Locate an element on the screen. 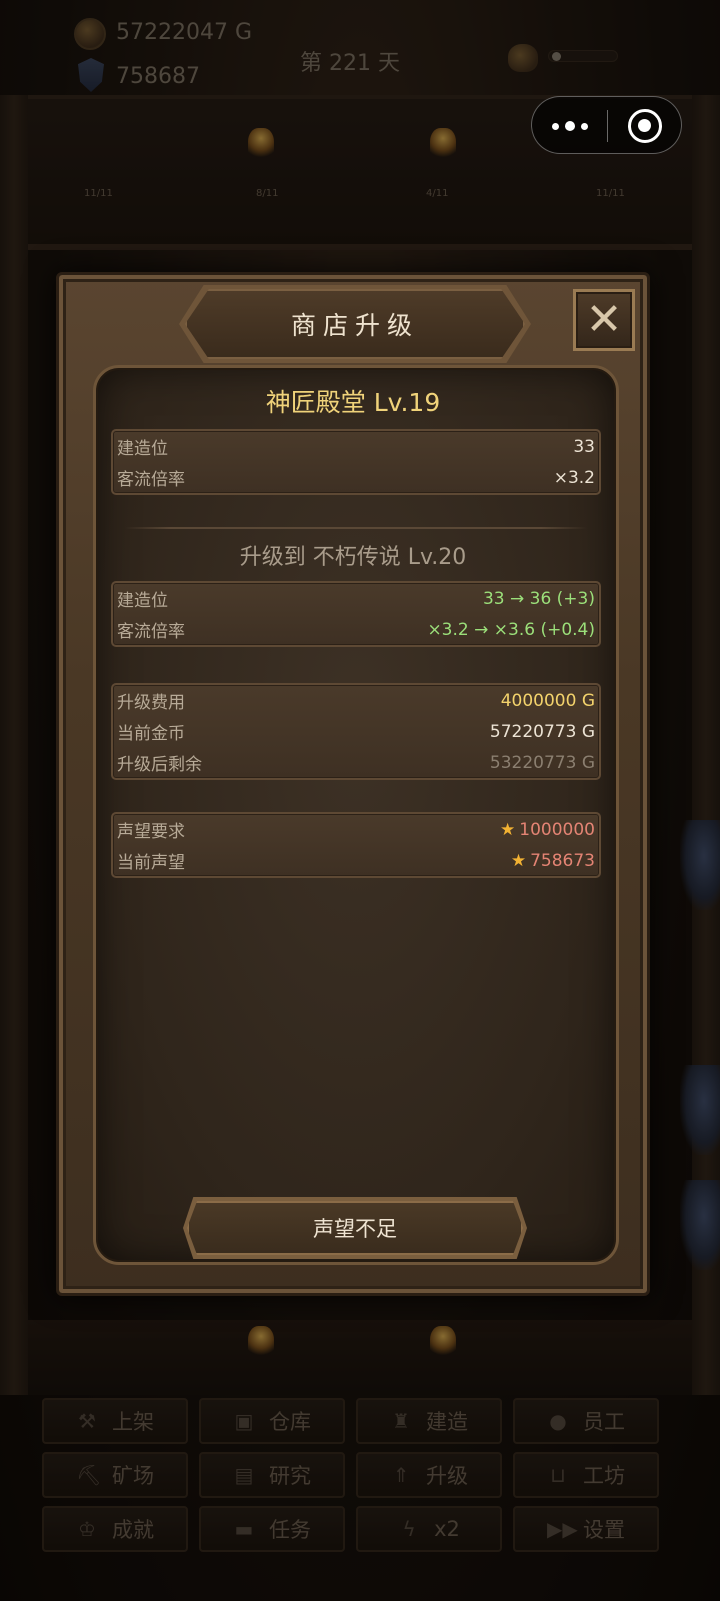  change-value: 33 → 36 (+3) is located at coordinates (538, 598).